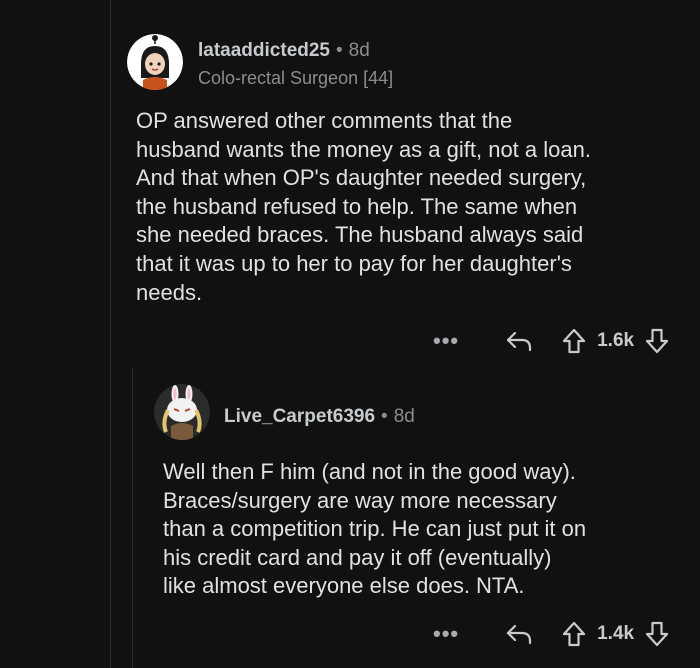  I want to click on snoo-avatar-icon, so click(182, 412).